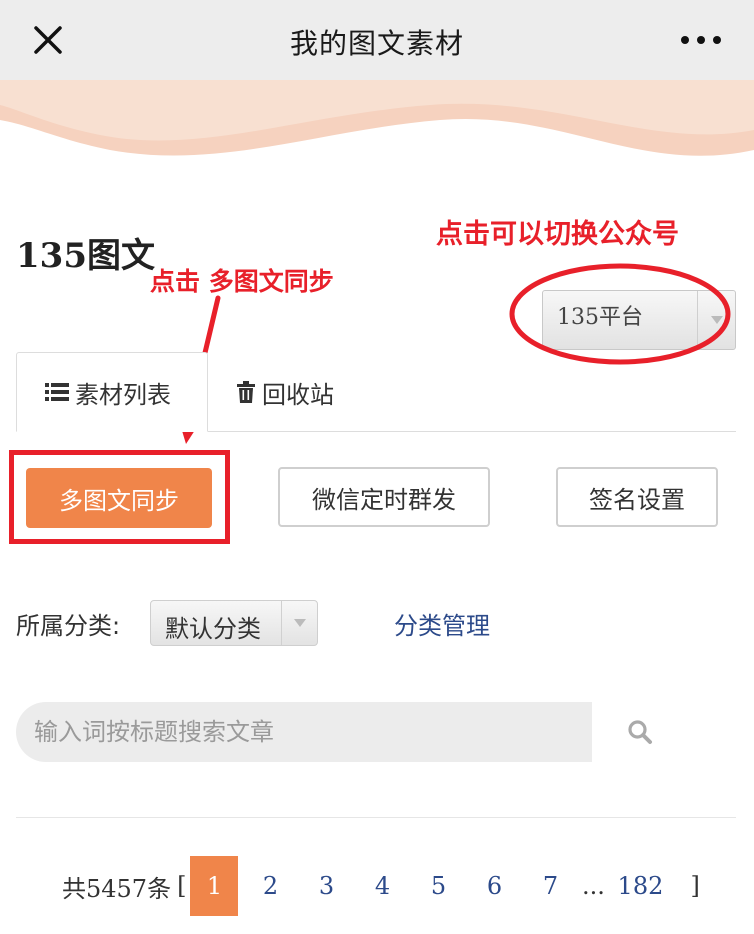  Describe the element at coordinates (557, 234) in the screenshot. I see `annotation-switch-account: 点击可以切换公众号` at that location.